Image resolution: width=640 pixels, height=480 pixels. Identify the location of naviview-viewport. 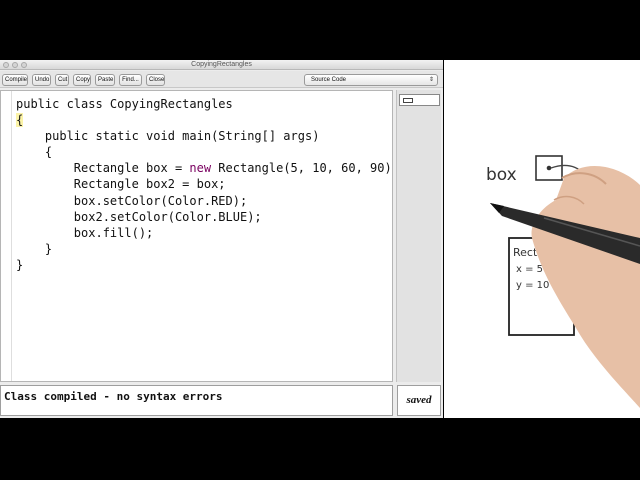
(408, 100).